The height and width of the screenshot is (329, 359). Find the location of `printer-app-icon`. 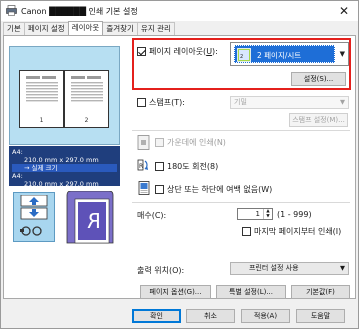

printer-app-icon is located at coordinates (11, 10).